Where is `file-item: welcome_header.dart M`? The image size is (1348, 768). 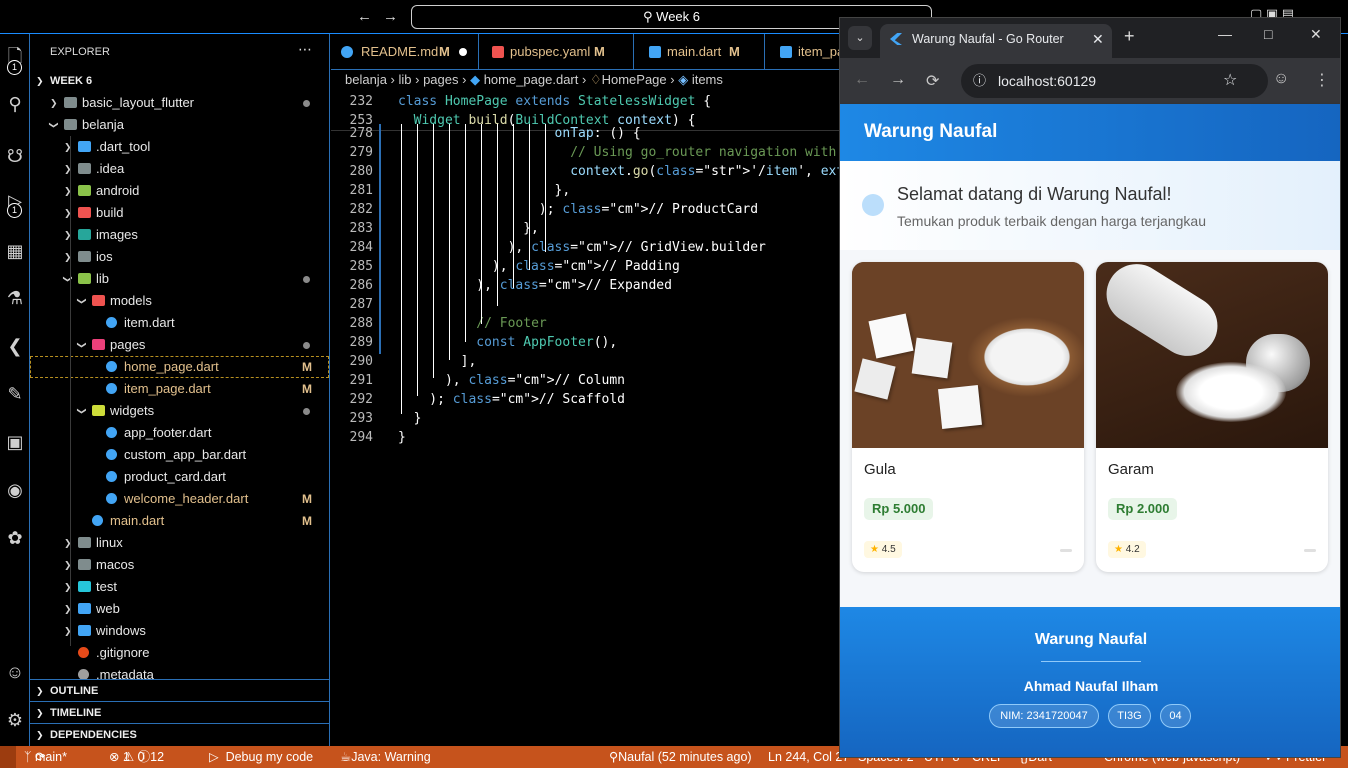 file-item: welcome_header.dart M is located at coordinates (179, 499).